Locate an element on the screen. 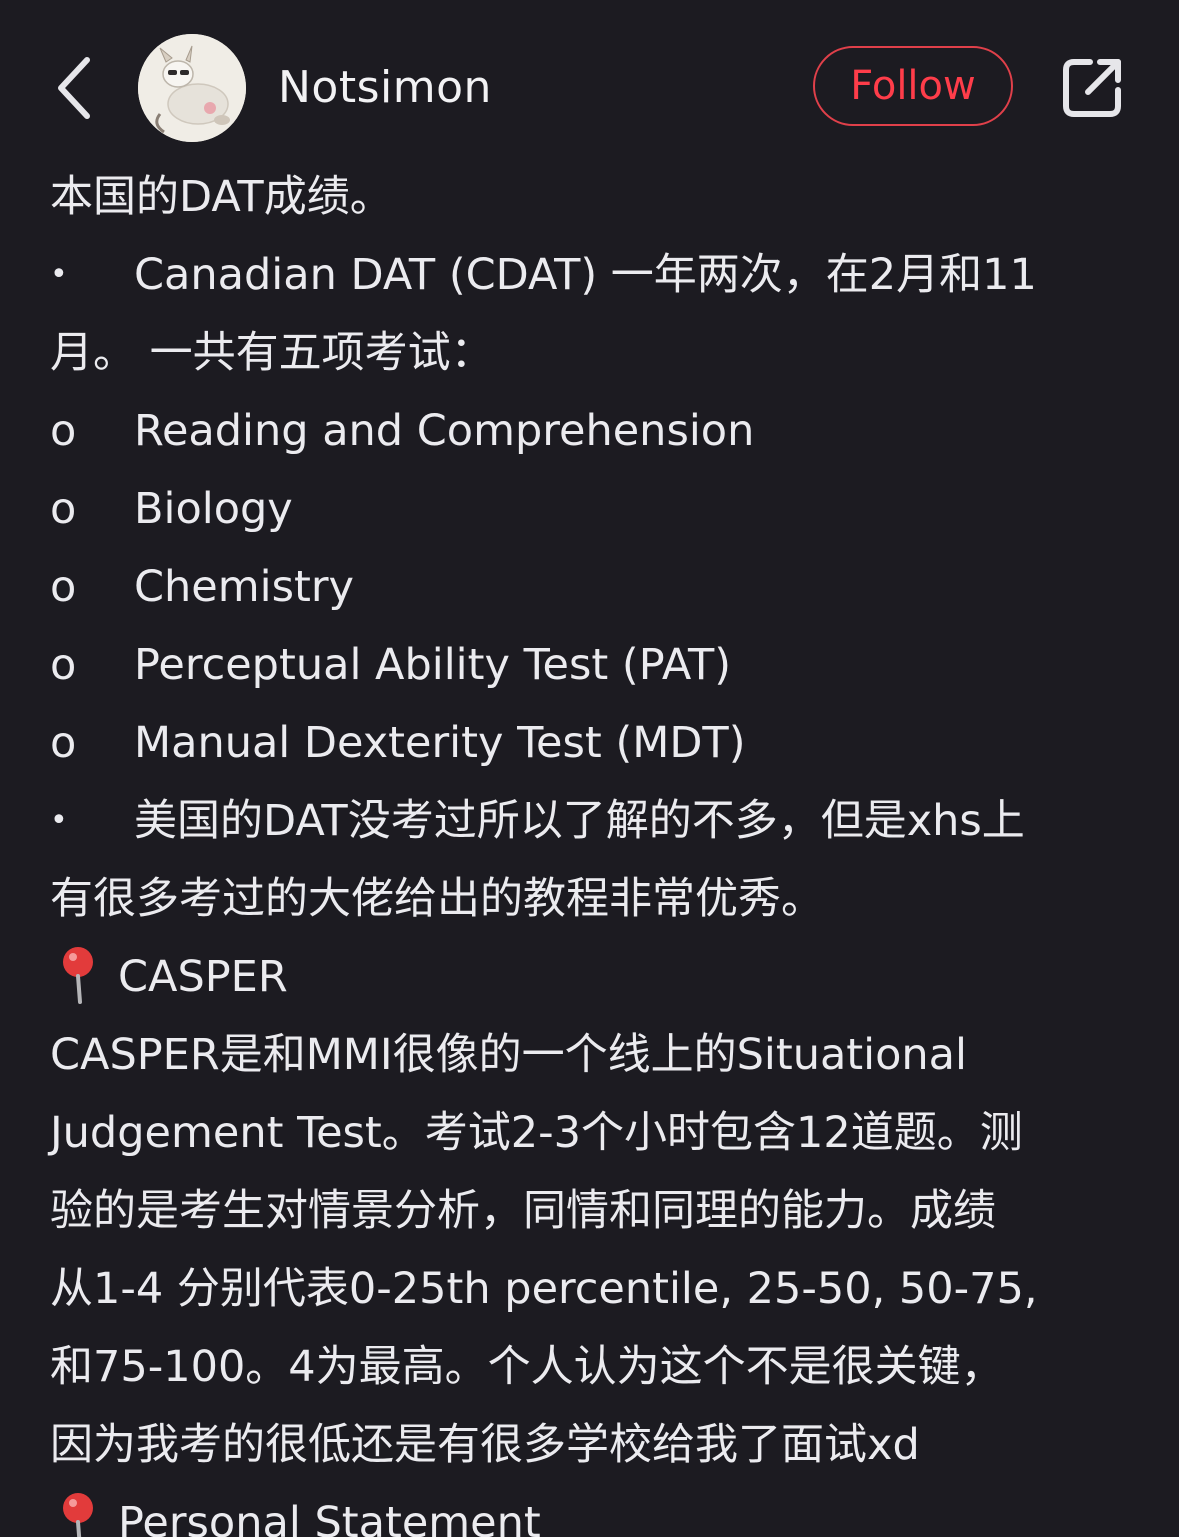 This screenshot has width=1179, height=1537. username: Notsimon is located at coordinates (385, 88).